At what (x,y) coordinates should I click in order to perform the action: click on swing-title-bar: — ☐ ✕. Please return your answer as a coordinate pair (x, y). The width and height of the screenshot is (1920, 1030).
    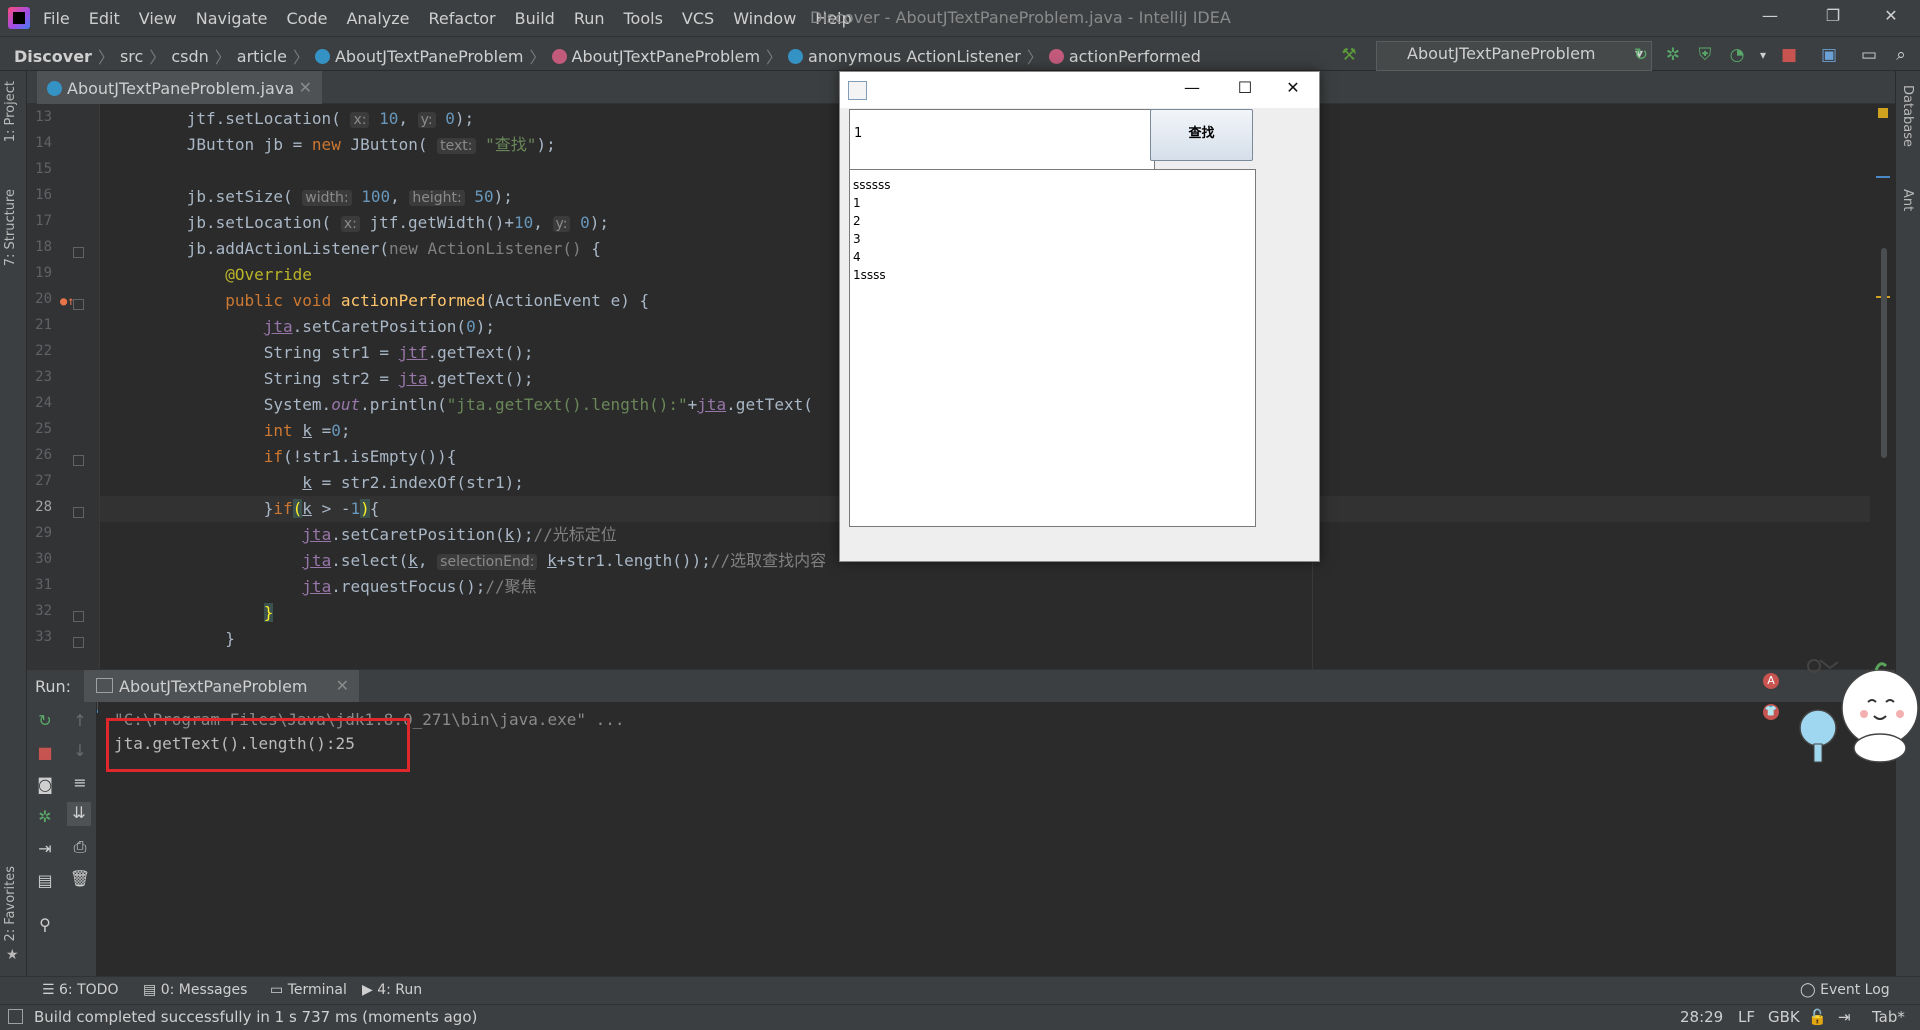
    Looking at the image, I should click on (1079, 90).